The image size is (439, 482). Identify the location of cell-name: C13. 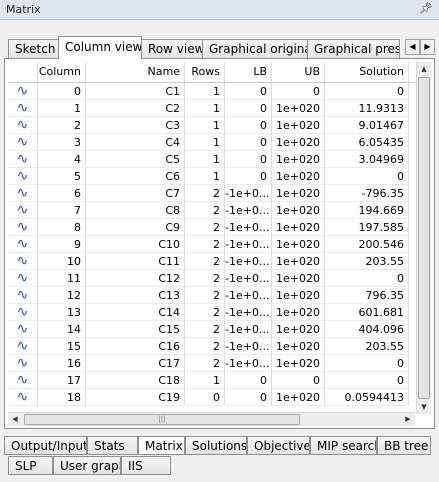
(135, 295).